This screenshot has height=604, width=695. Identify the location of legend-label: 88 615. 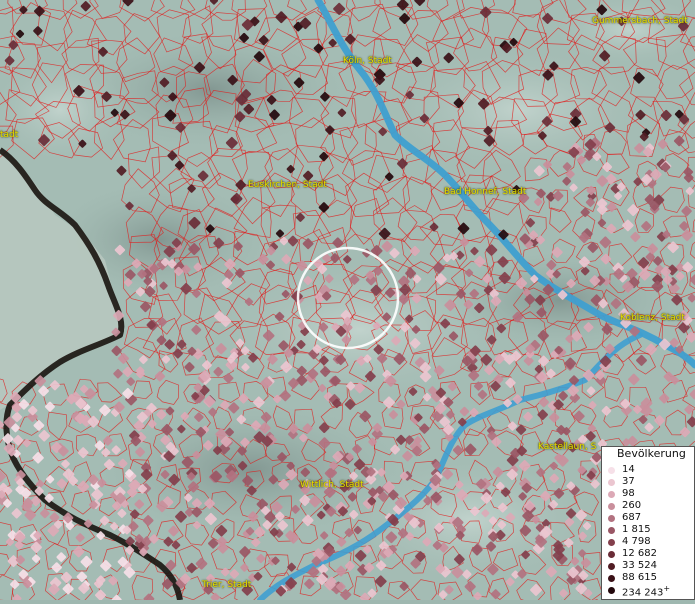
(639, 577).